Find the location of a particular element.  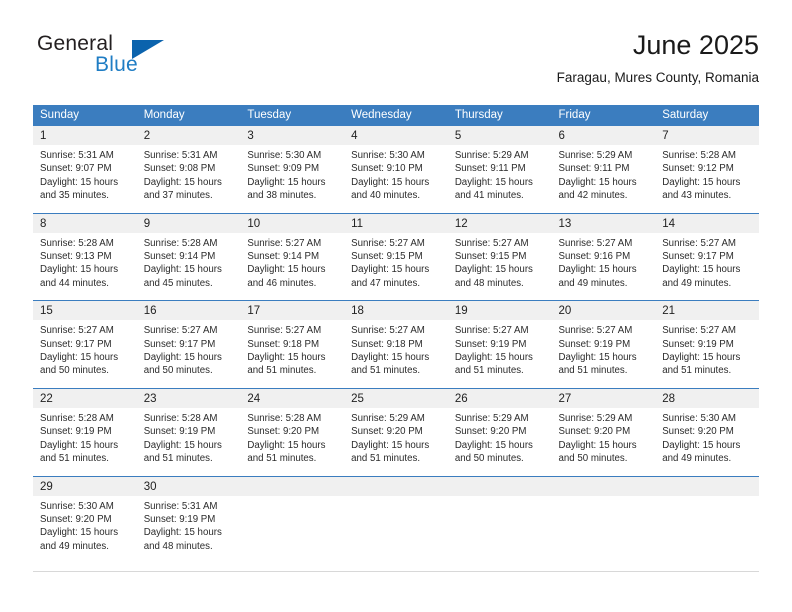

day-number: 30 is located at coordinates (188, 486).